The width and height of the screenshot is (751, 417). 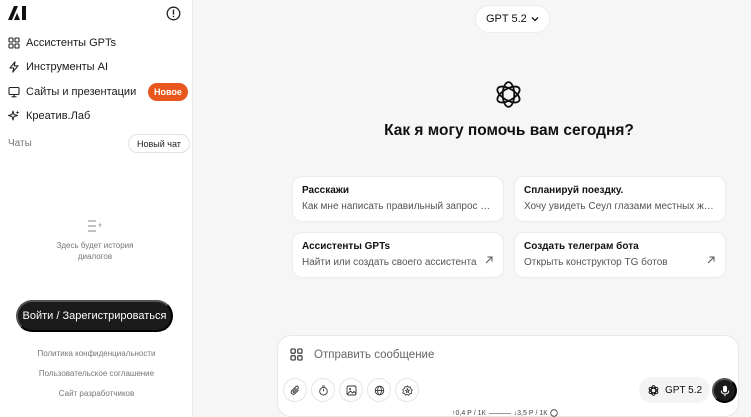 I want to click on privacy-policy-link: Политика конфиденциальности, so click(x=96, y=353).